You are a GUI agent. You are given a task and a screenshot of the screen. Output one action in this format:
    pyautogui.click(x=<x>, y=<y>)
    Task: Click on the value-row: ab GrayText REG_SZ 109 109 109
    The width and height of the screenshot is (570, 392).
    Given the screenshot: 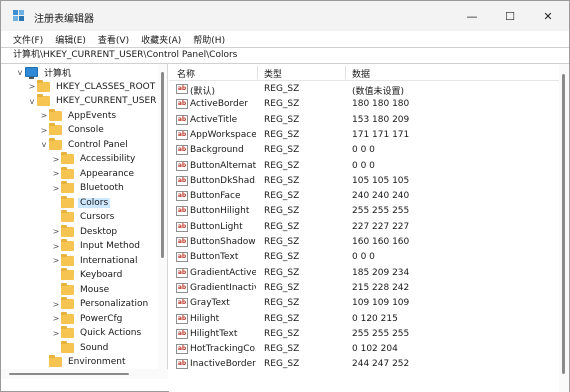 What is the action you would take?
    pyautogui.click(x=364, y=303)
    